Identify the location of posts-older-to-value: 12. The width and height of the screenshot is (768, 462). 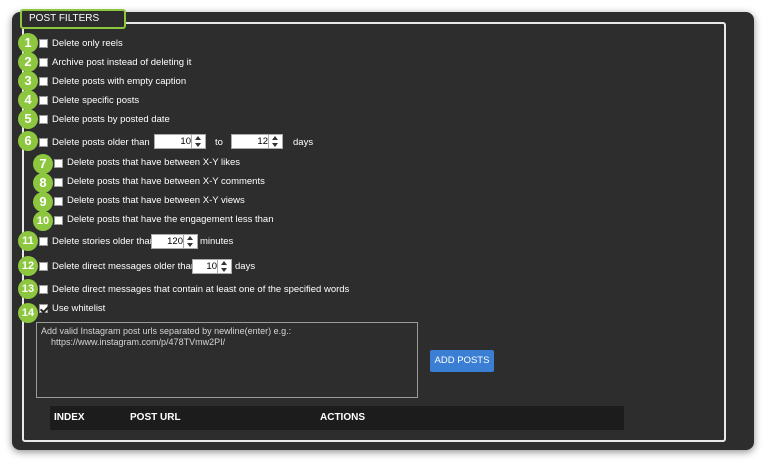
(262, 141).